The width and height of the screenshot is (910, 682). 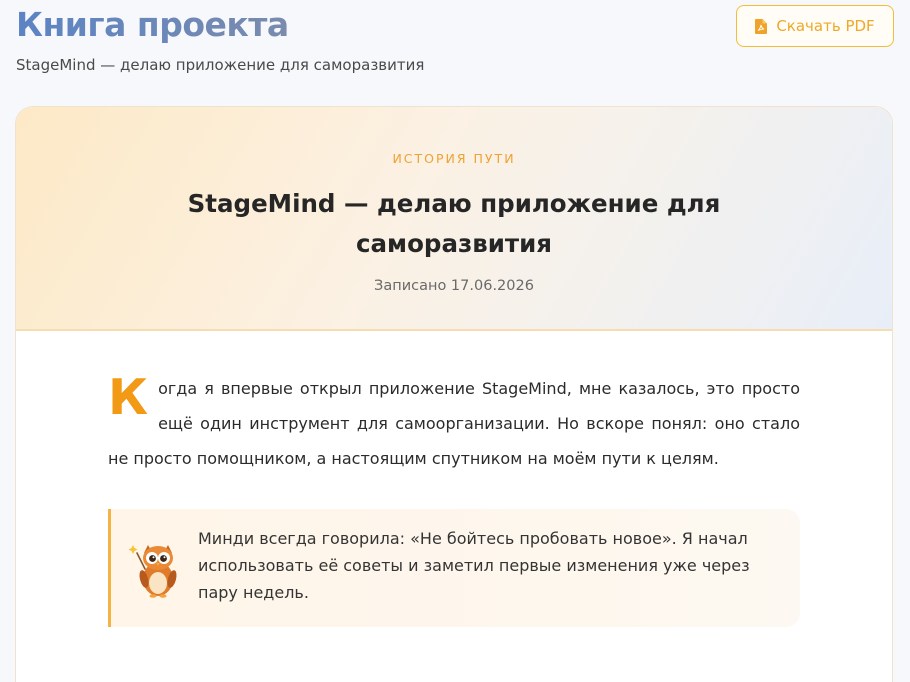 What do you see at coordinates (825, 26) in the screenshot?
I see `download-pdf-label: Скачать PDF` at bounding box center [825, 26].